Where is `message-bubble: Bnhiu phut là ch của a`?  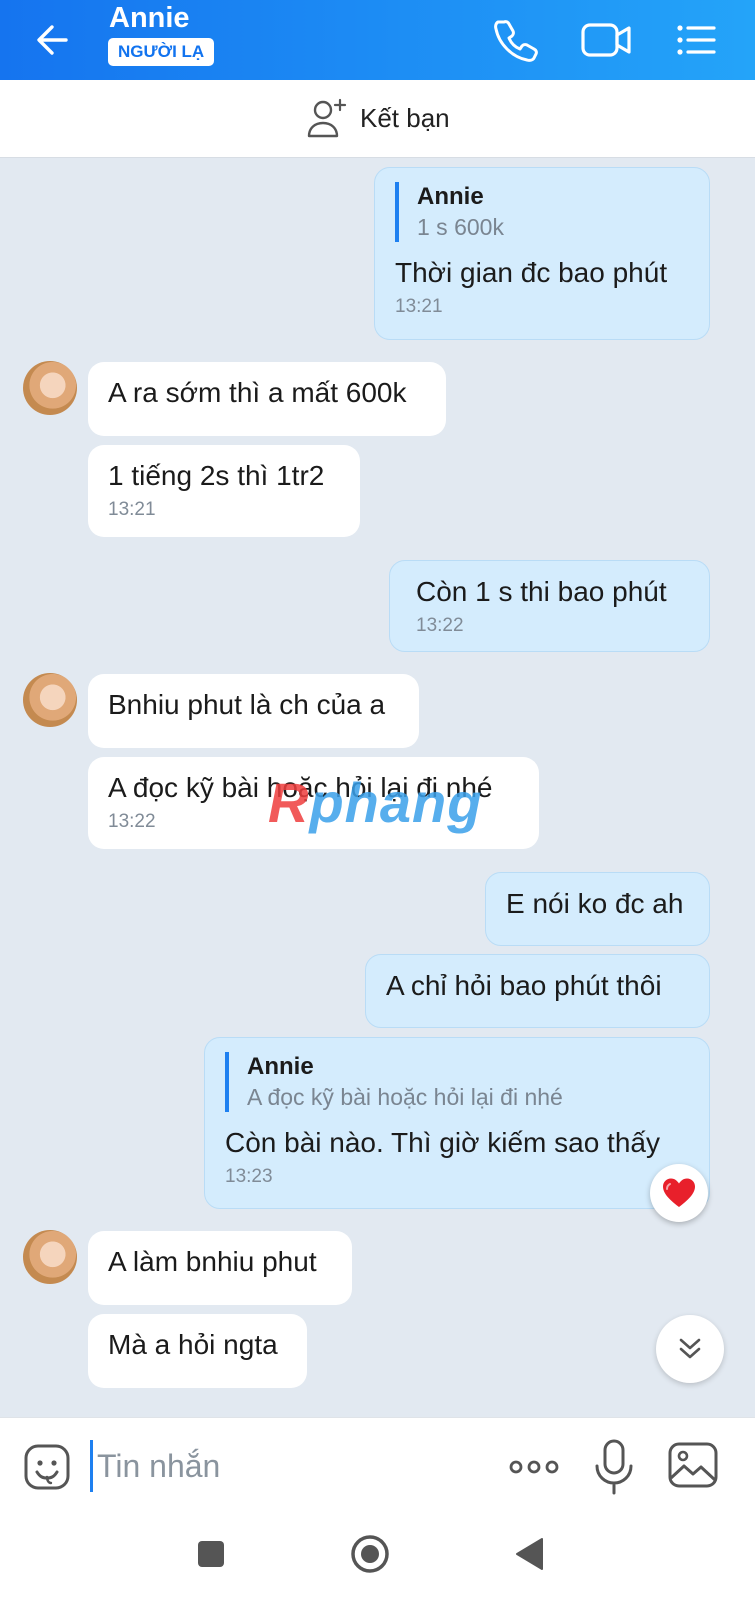
message-bubble: Bnhiu phut là ch của a is located at coordinates (253, 711).